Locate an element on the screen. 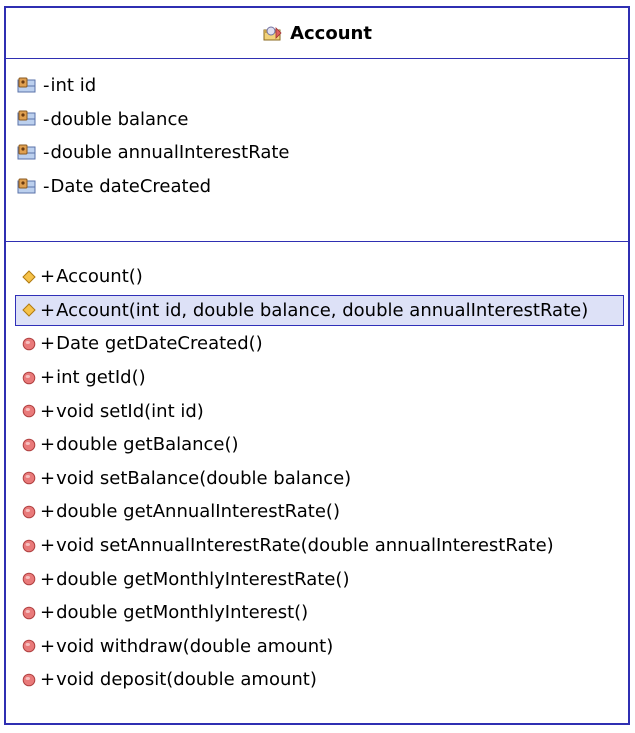 Image resolution: width=635 pixels, height=733 pixels. method-label: double getMonthlyInterest() is located at coordinates (182, 613).